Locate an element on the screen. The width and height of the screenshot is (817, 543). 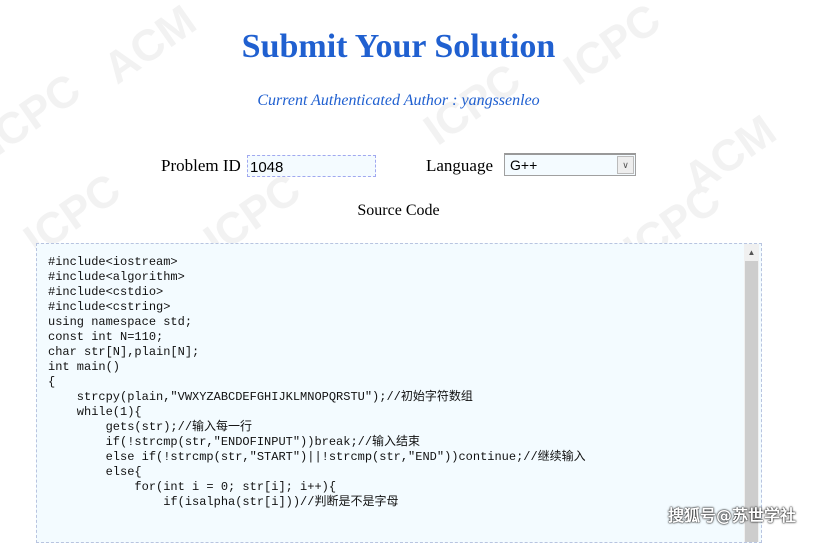
code-line: { is located at coordinates (52, 382).